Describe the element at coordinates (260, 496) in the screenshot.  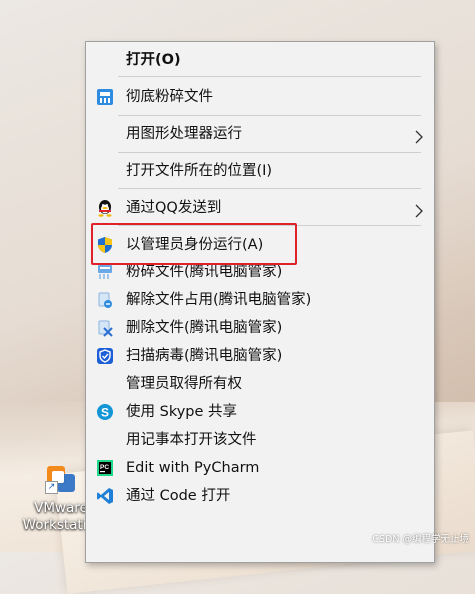
I see `menu-item-vscode: 通过 Code 打开` at that location.